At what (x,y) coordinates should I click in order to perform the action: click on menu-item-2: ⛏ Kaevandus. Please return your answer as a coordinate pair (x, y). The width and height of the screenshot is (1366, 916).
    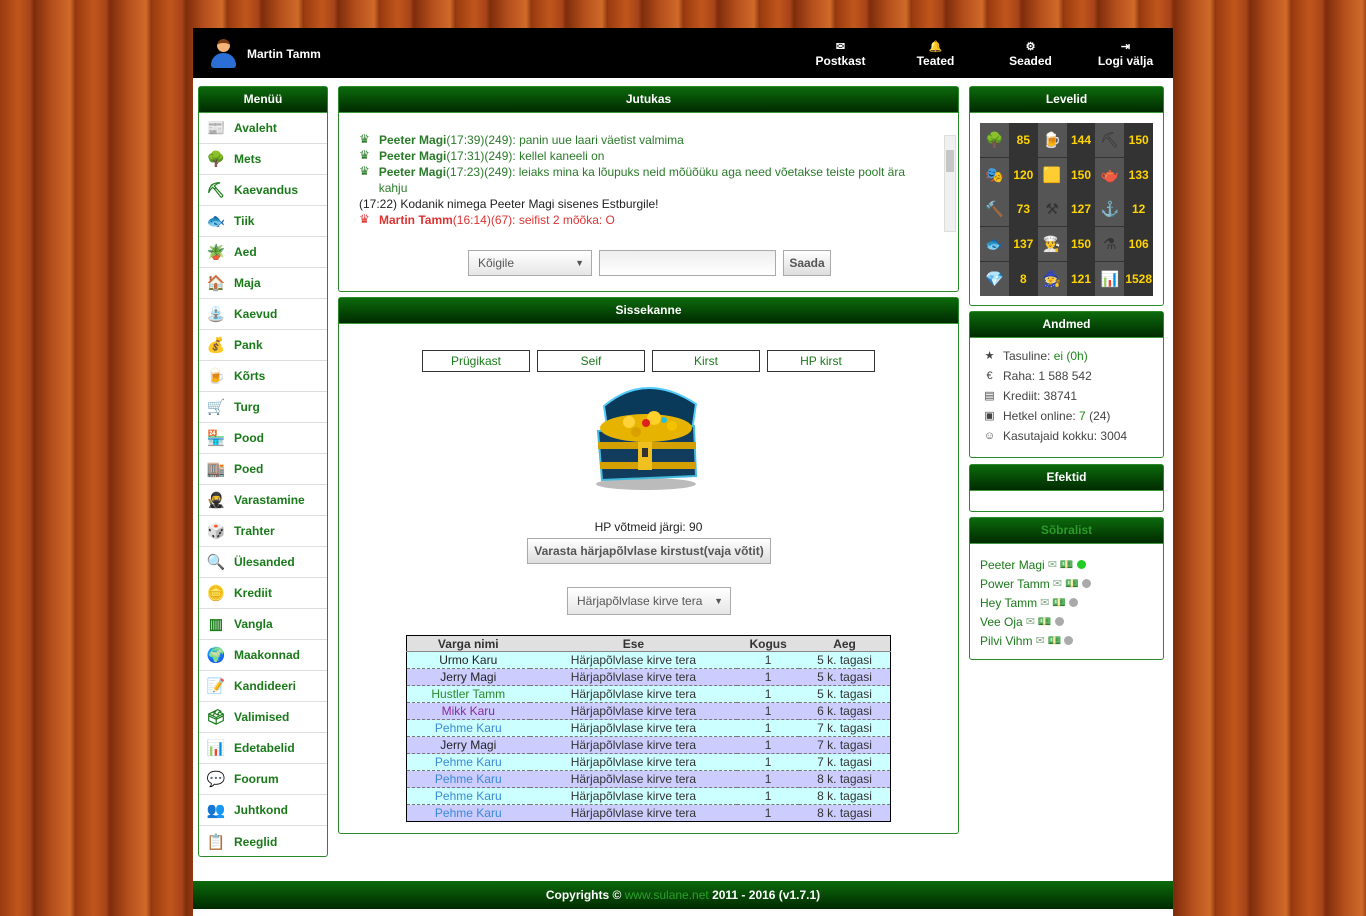
    Looking at the image, I should click on (263, 190).